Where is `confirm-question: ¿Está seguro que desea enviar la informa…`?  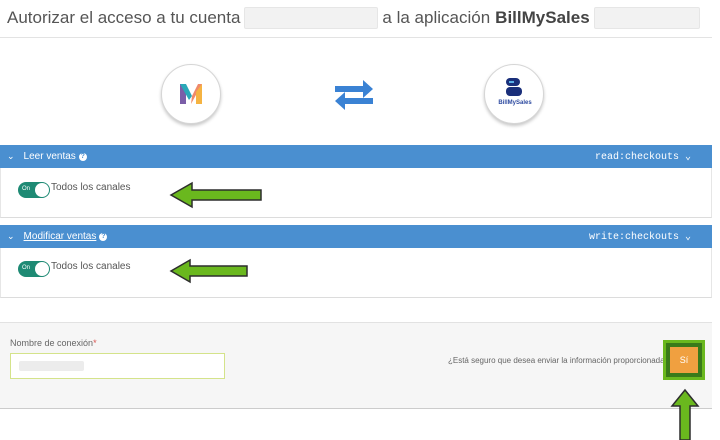
confirm-question: ¿Está seguro que desea enviar la informa… is located at coordinates (558, 360).